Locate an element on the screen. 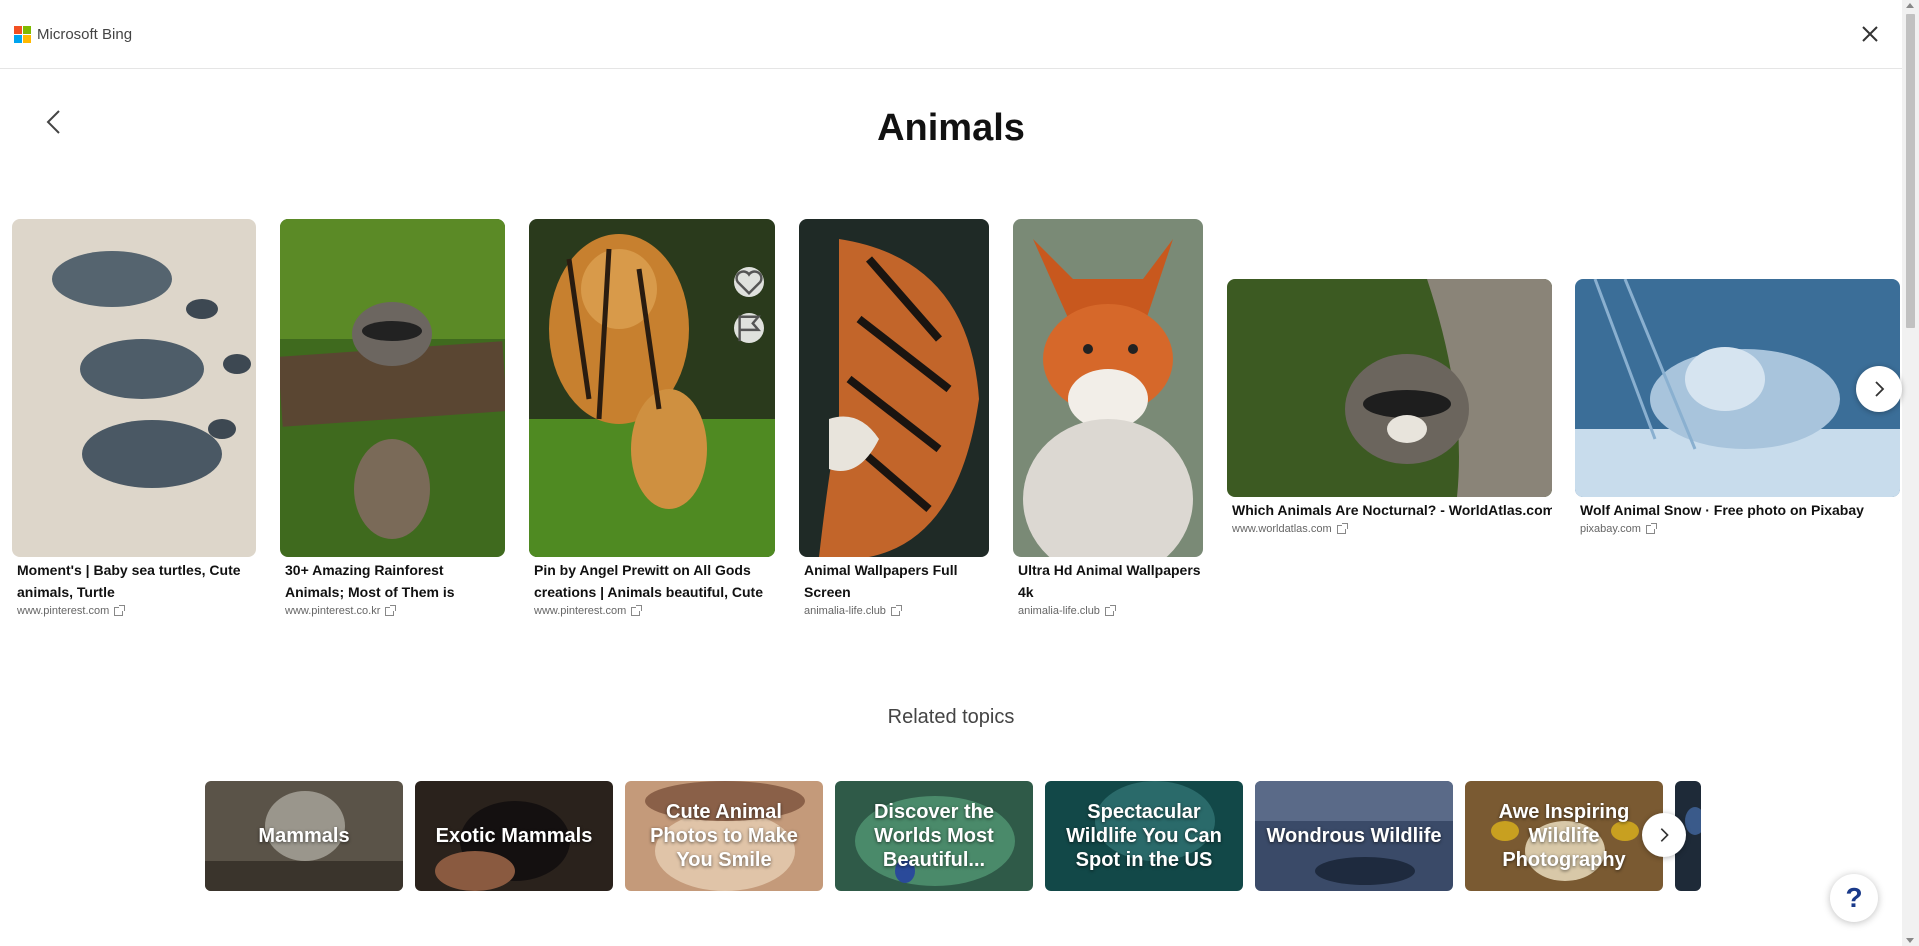 This screenshot has width=1919, height=946. bing-logo: Microsoft Bing is located at coordinates (73, 34).